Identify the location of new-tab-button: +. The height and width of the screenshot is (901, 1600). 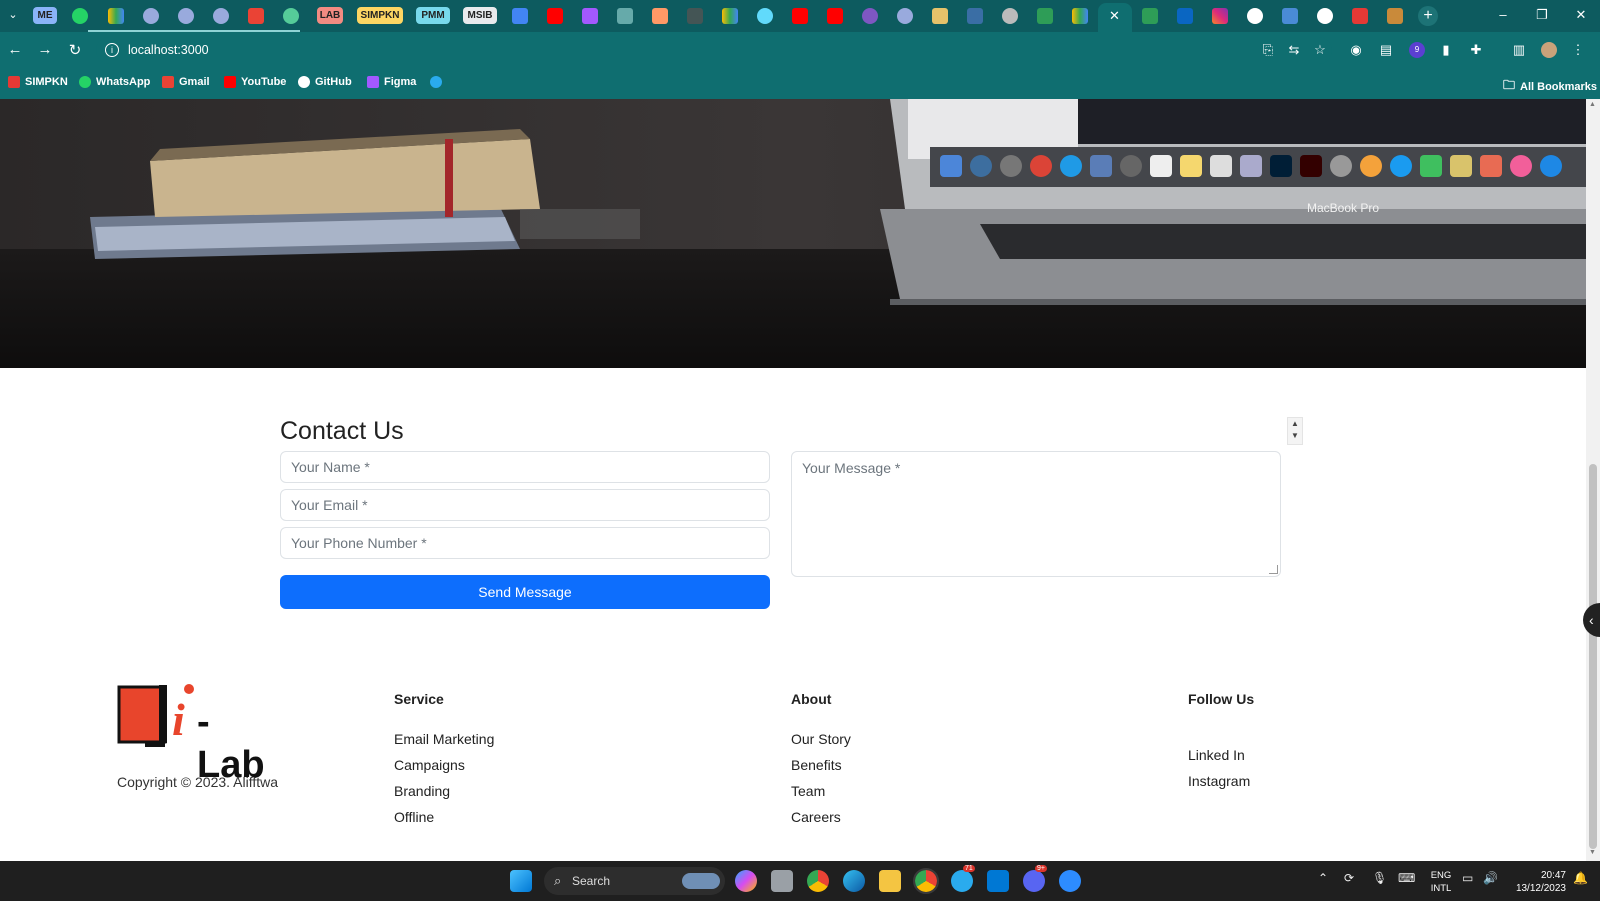
(1428, 16).